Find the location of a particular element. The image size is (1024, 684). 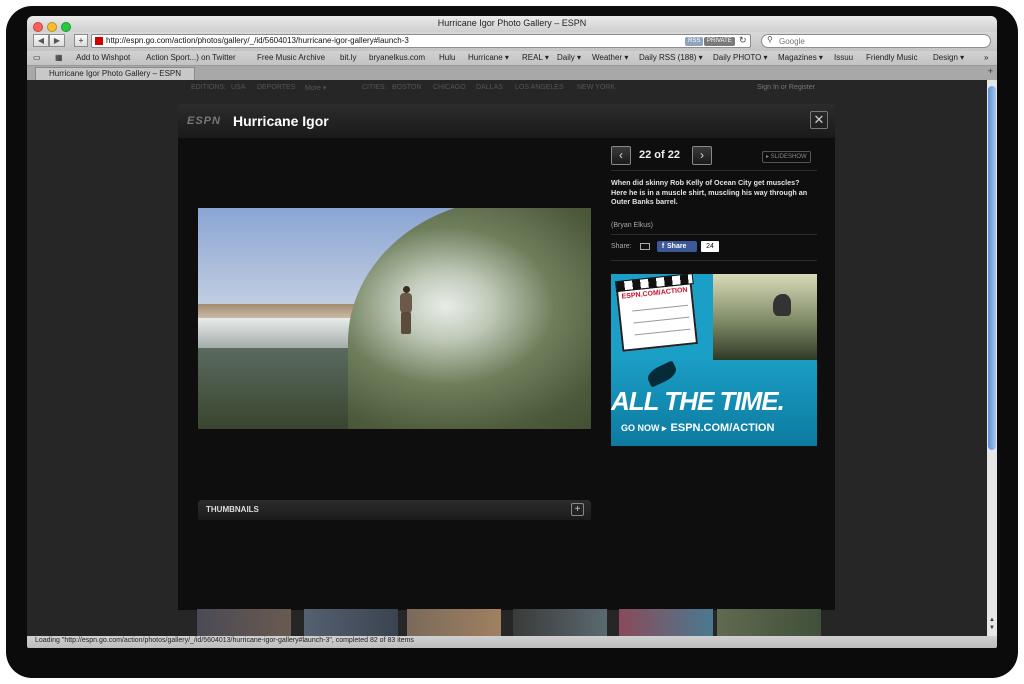

vertical-scrollbar: ▲ ▼ is located at coordinates (992, 358).